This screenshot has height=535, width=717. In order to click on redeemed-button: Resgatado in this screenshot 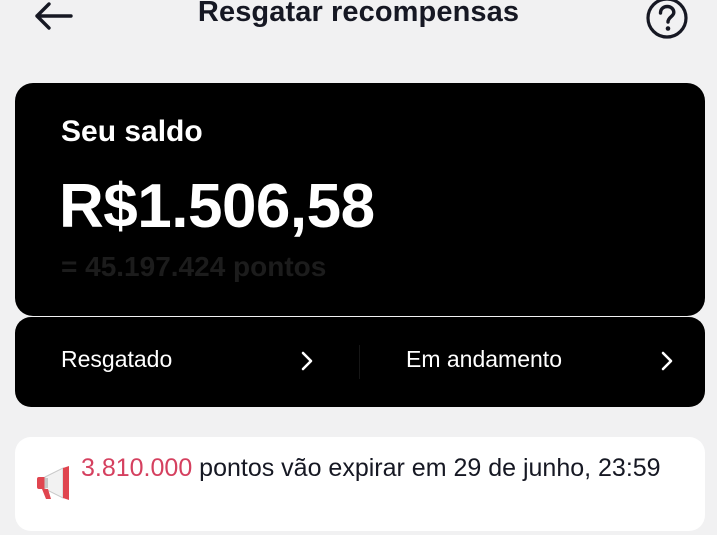, I will do `click(187, 362)`.